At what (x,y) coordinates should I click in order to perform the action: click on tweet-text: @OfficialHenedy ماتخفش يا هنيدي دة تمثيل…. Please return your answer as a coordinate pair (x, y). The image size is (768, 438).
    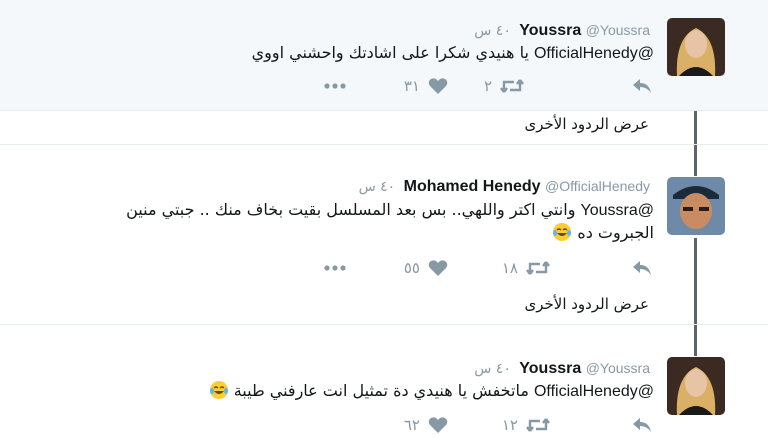
    Looking at the image, I should click on (431, 391).